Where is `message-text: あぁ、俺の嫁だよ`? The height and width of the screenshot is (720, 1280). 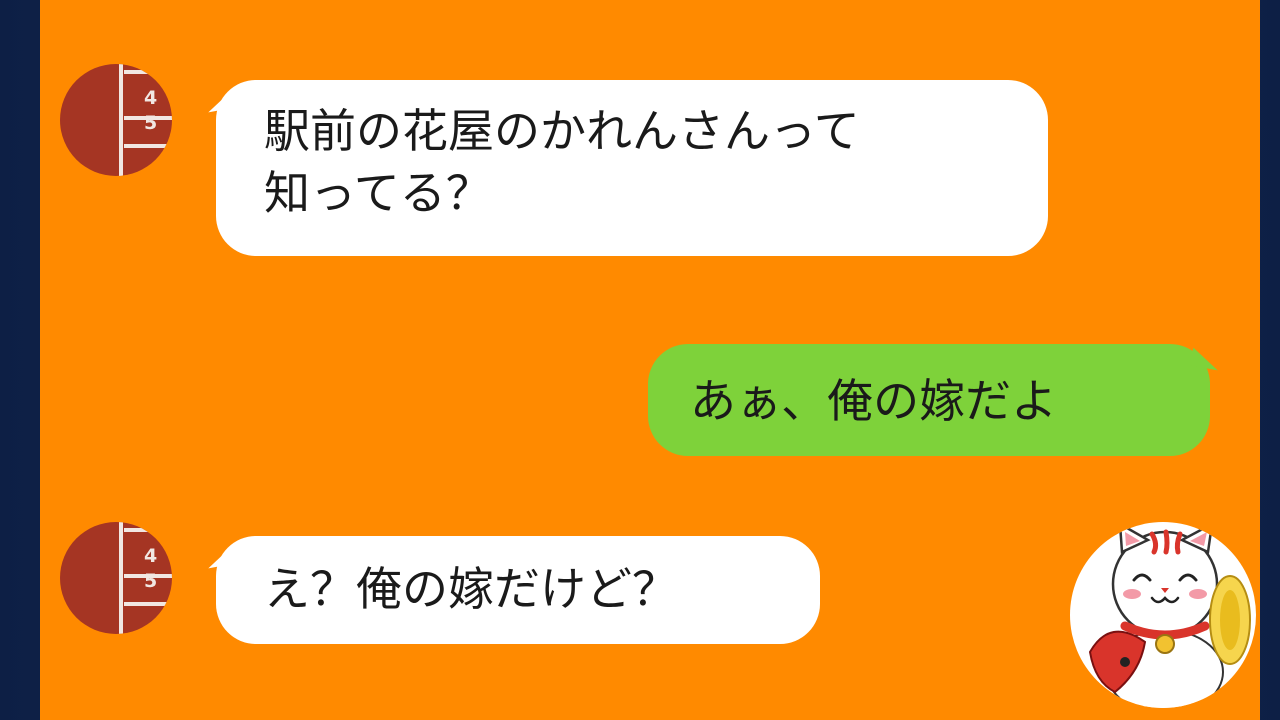
message-text: あぁ、俺の嫁だよ is located at coordinates (874, 401).